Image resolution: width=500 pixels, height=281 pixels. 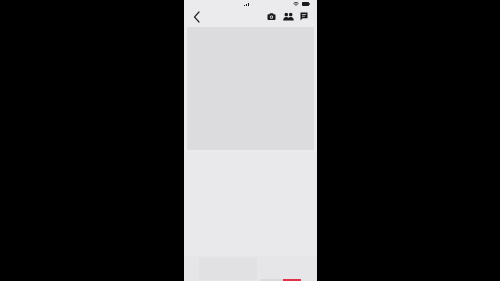 What do you see at coordinates (296, 4) in the screenshot?
I see `wifi-icon` at bounding box center [296, 4].